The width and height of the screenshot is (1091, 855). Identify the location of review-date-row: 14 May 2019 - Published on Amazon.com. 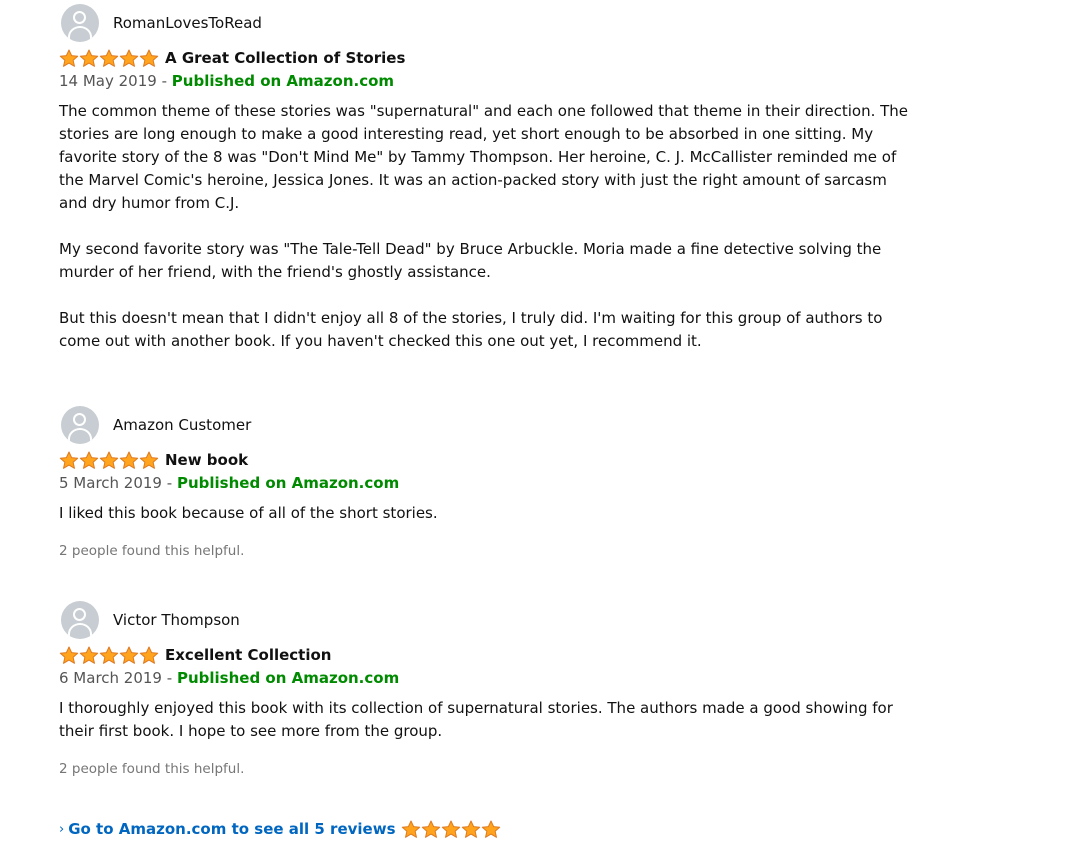
(485, 81).